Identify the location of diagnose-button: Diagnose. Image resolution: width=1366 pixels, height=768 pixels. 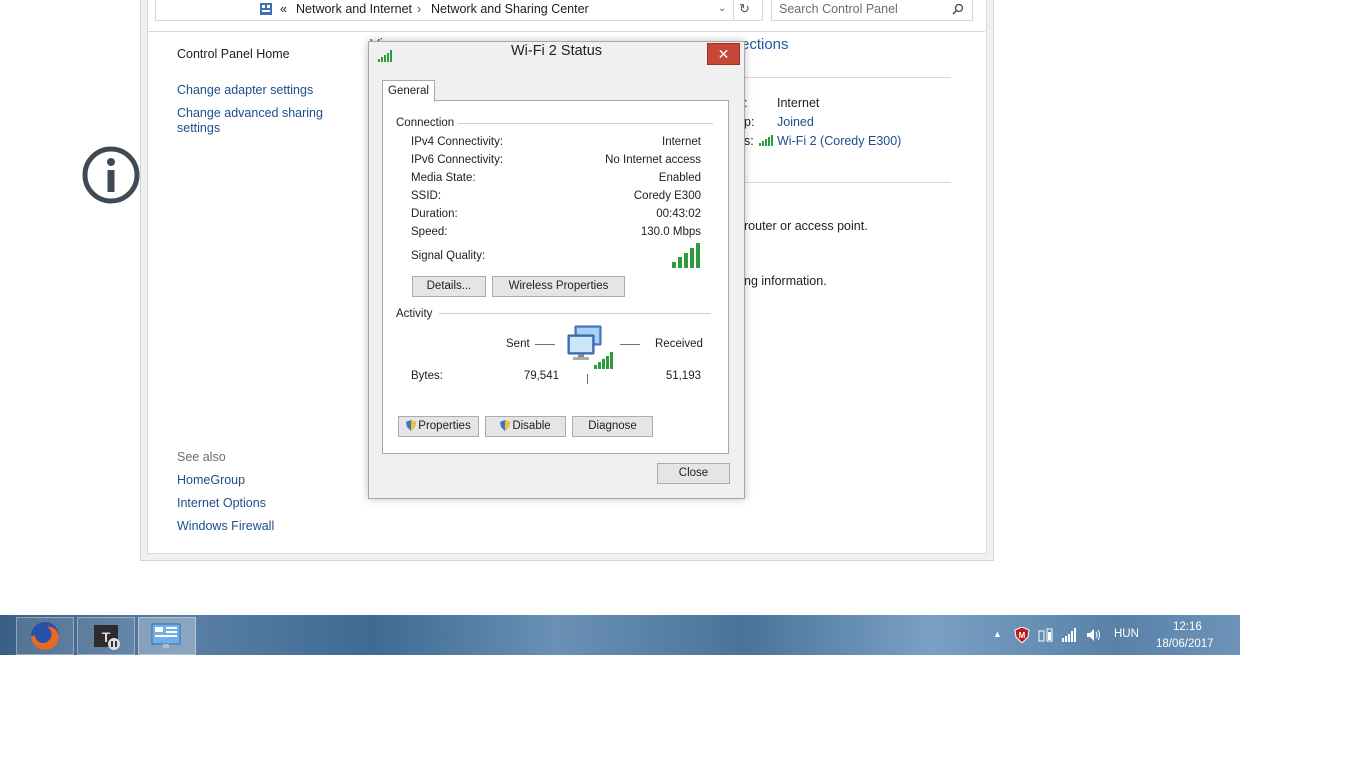
(612, 426).